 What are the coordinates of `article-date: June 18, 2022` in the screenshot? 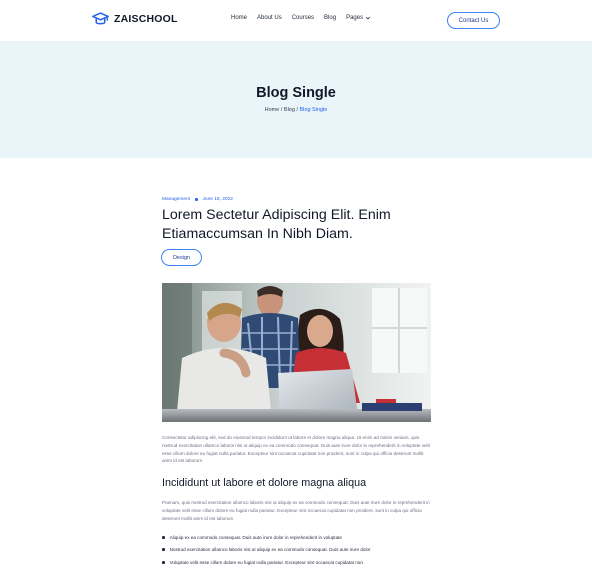 It's located at (217, 199).